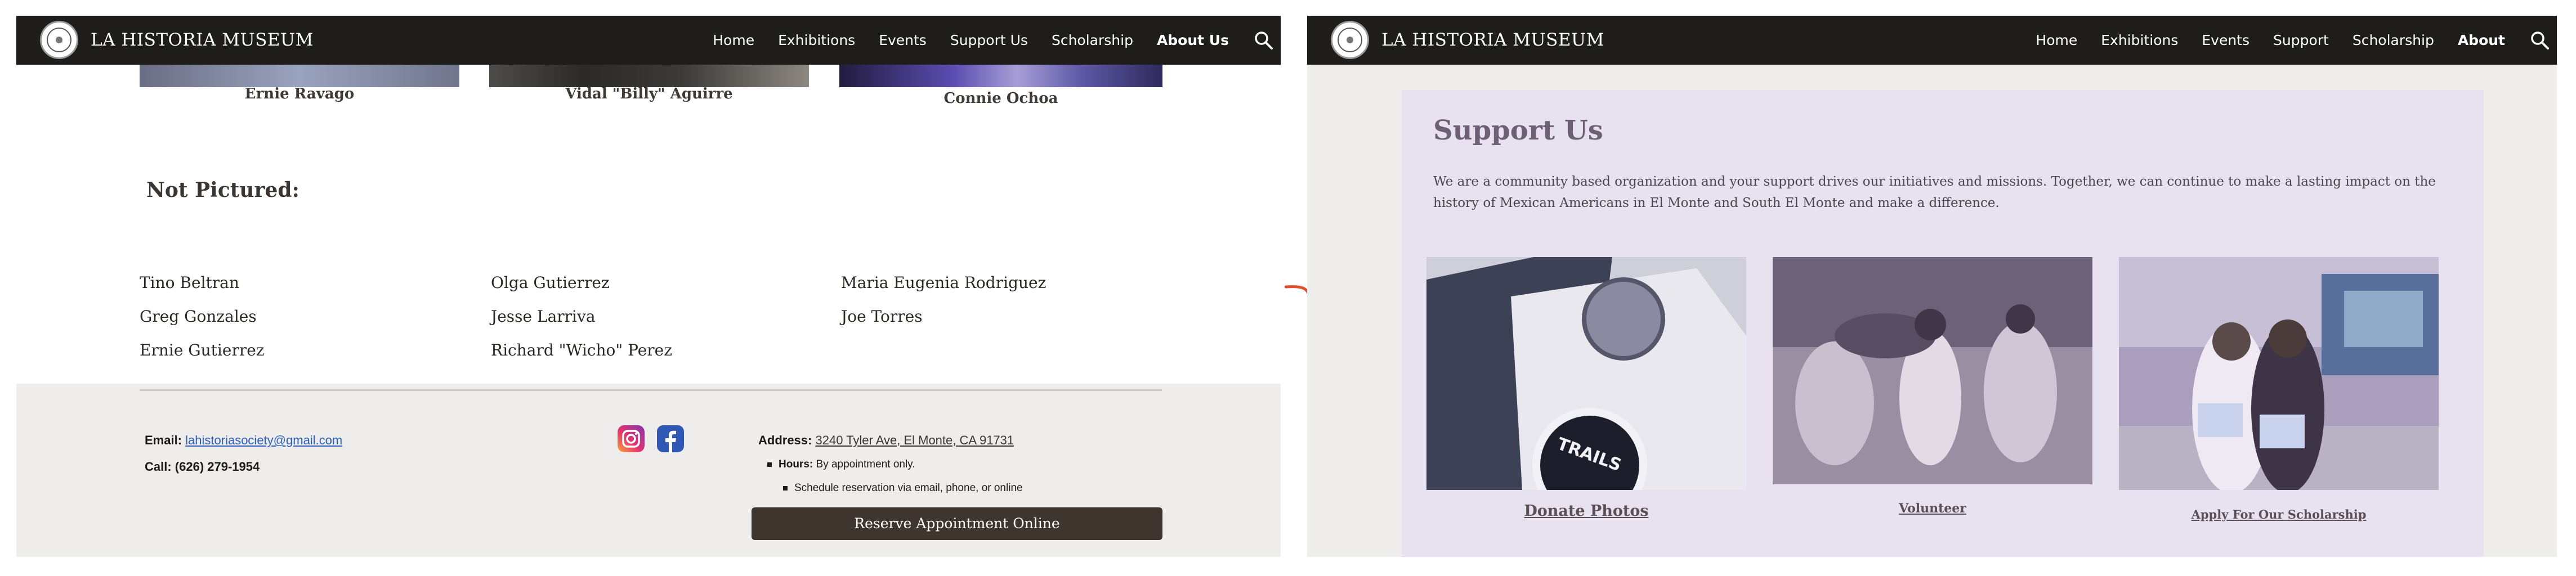 This screenshot has height=576, width=2576. Describe the element at coordinates (543, 316) in the screenshot. I see `list-item: Jesse Larriva` at that location.